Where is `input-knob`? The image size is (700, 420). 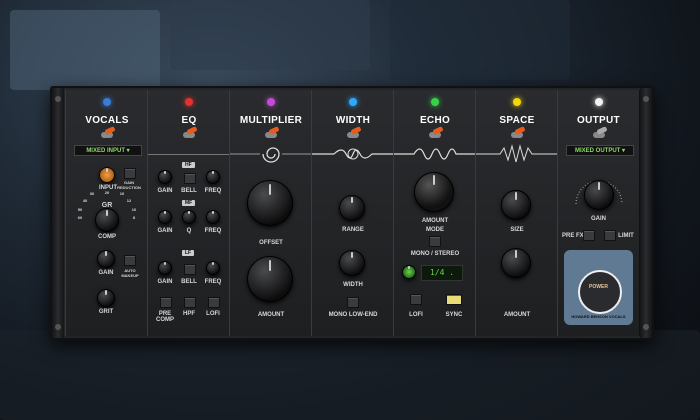
input-knob is located at coordinates (107, 175).